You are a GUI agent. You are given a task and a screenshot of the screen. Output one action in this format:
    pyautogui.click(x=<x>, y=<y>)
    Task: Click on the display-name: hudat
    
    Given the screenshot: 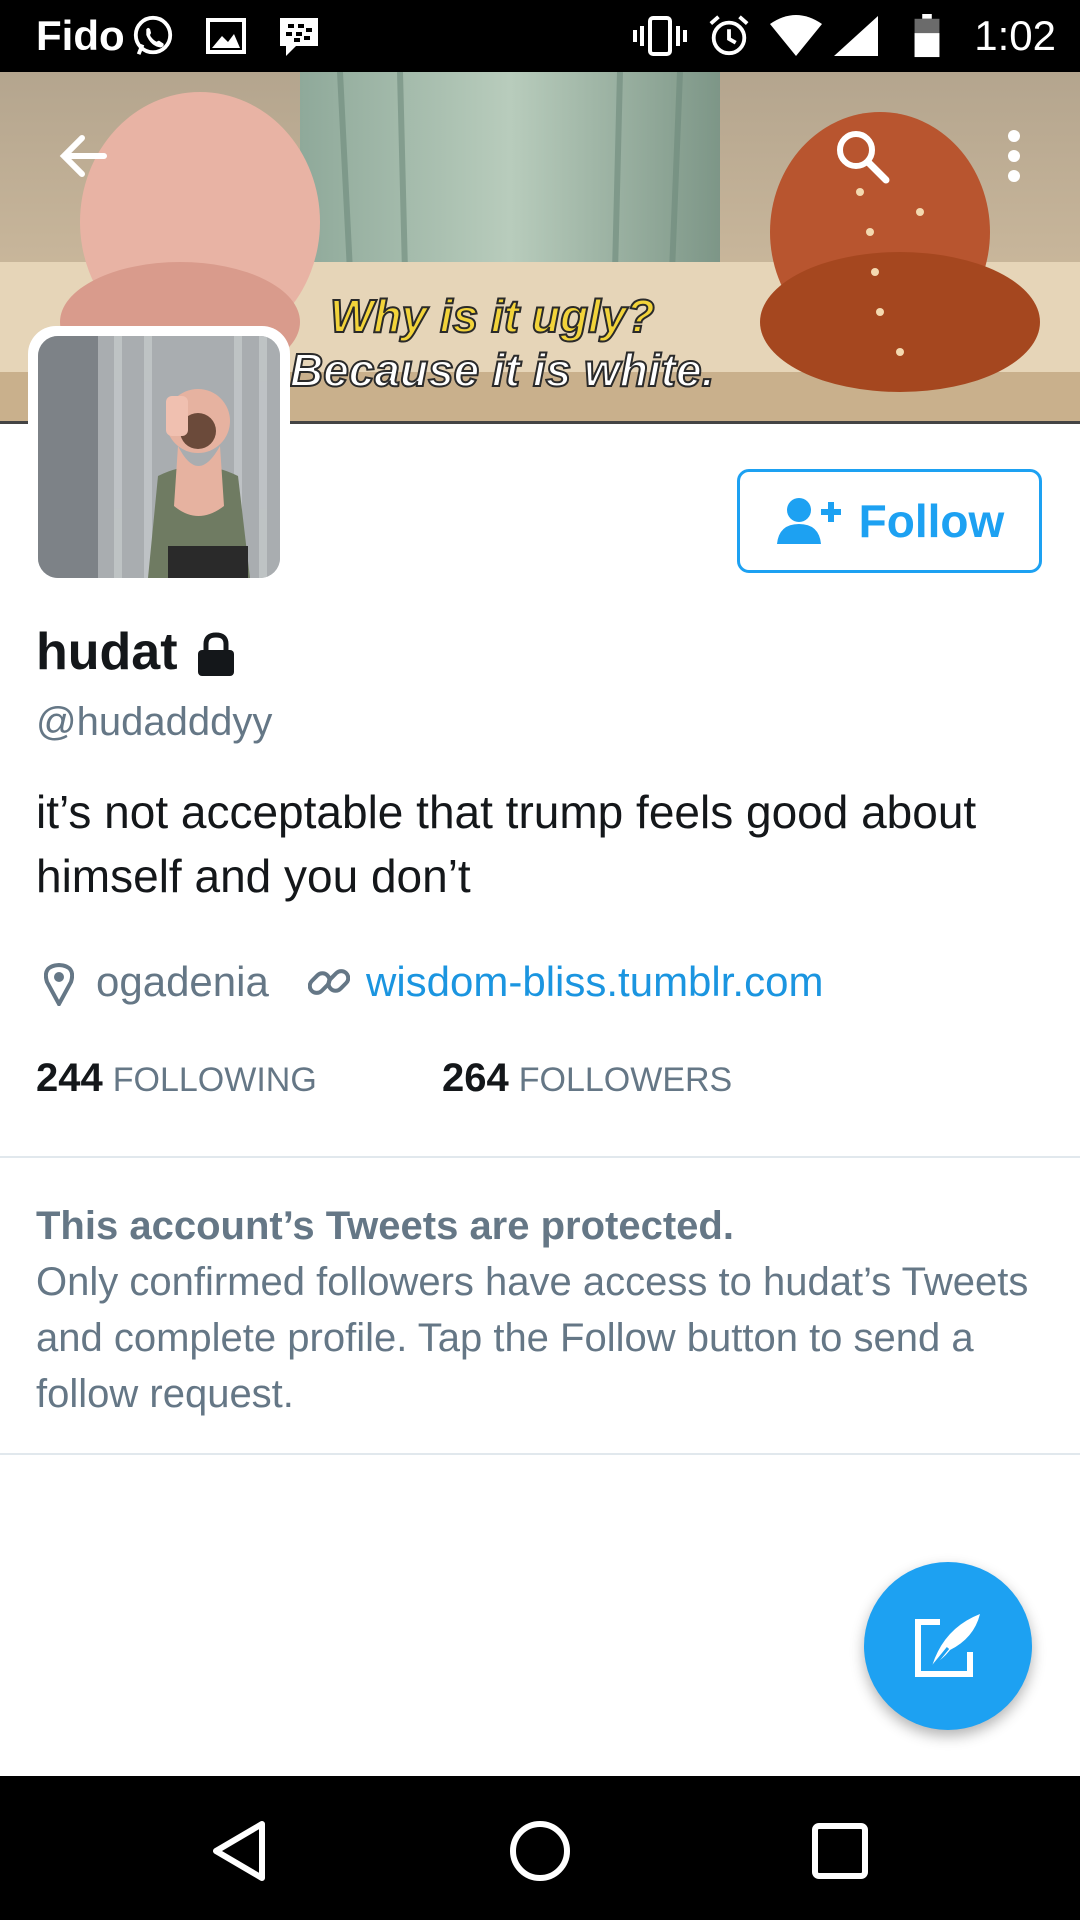 What is the action you would take?
    pyautogui.click(x=107, y=652)
    